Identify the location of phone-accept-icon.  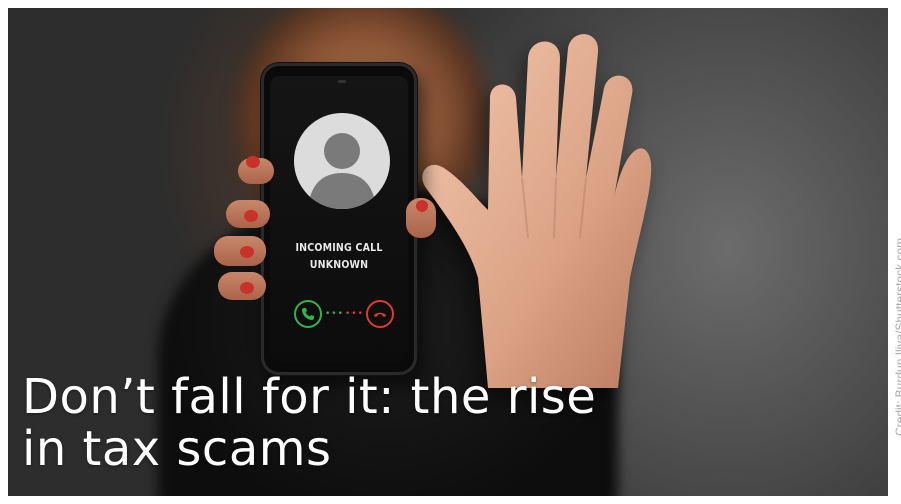
(308, 314).